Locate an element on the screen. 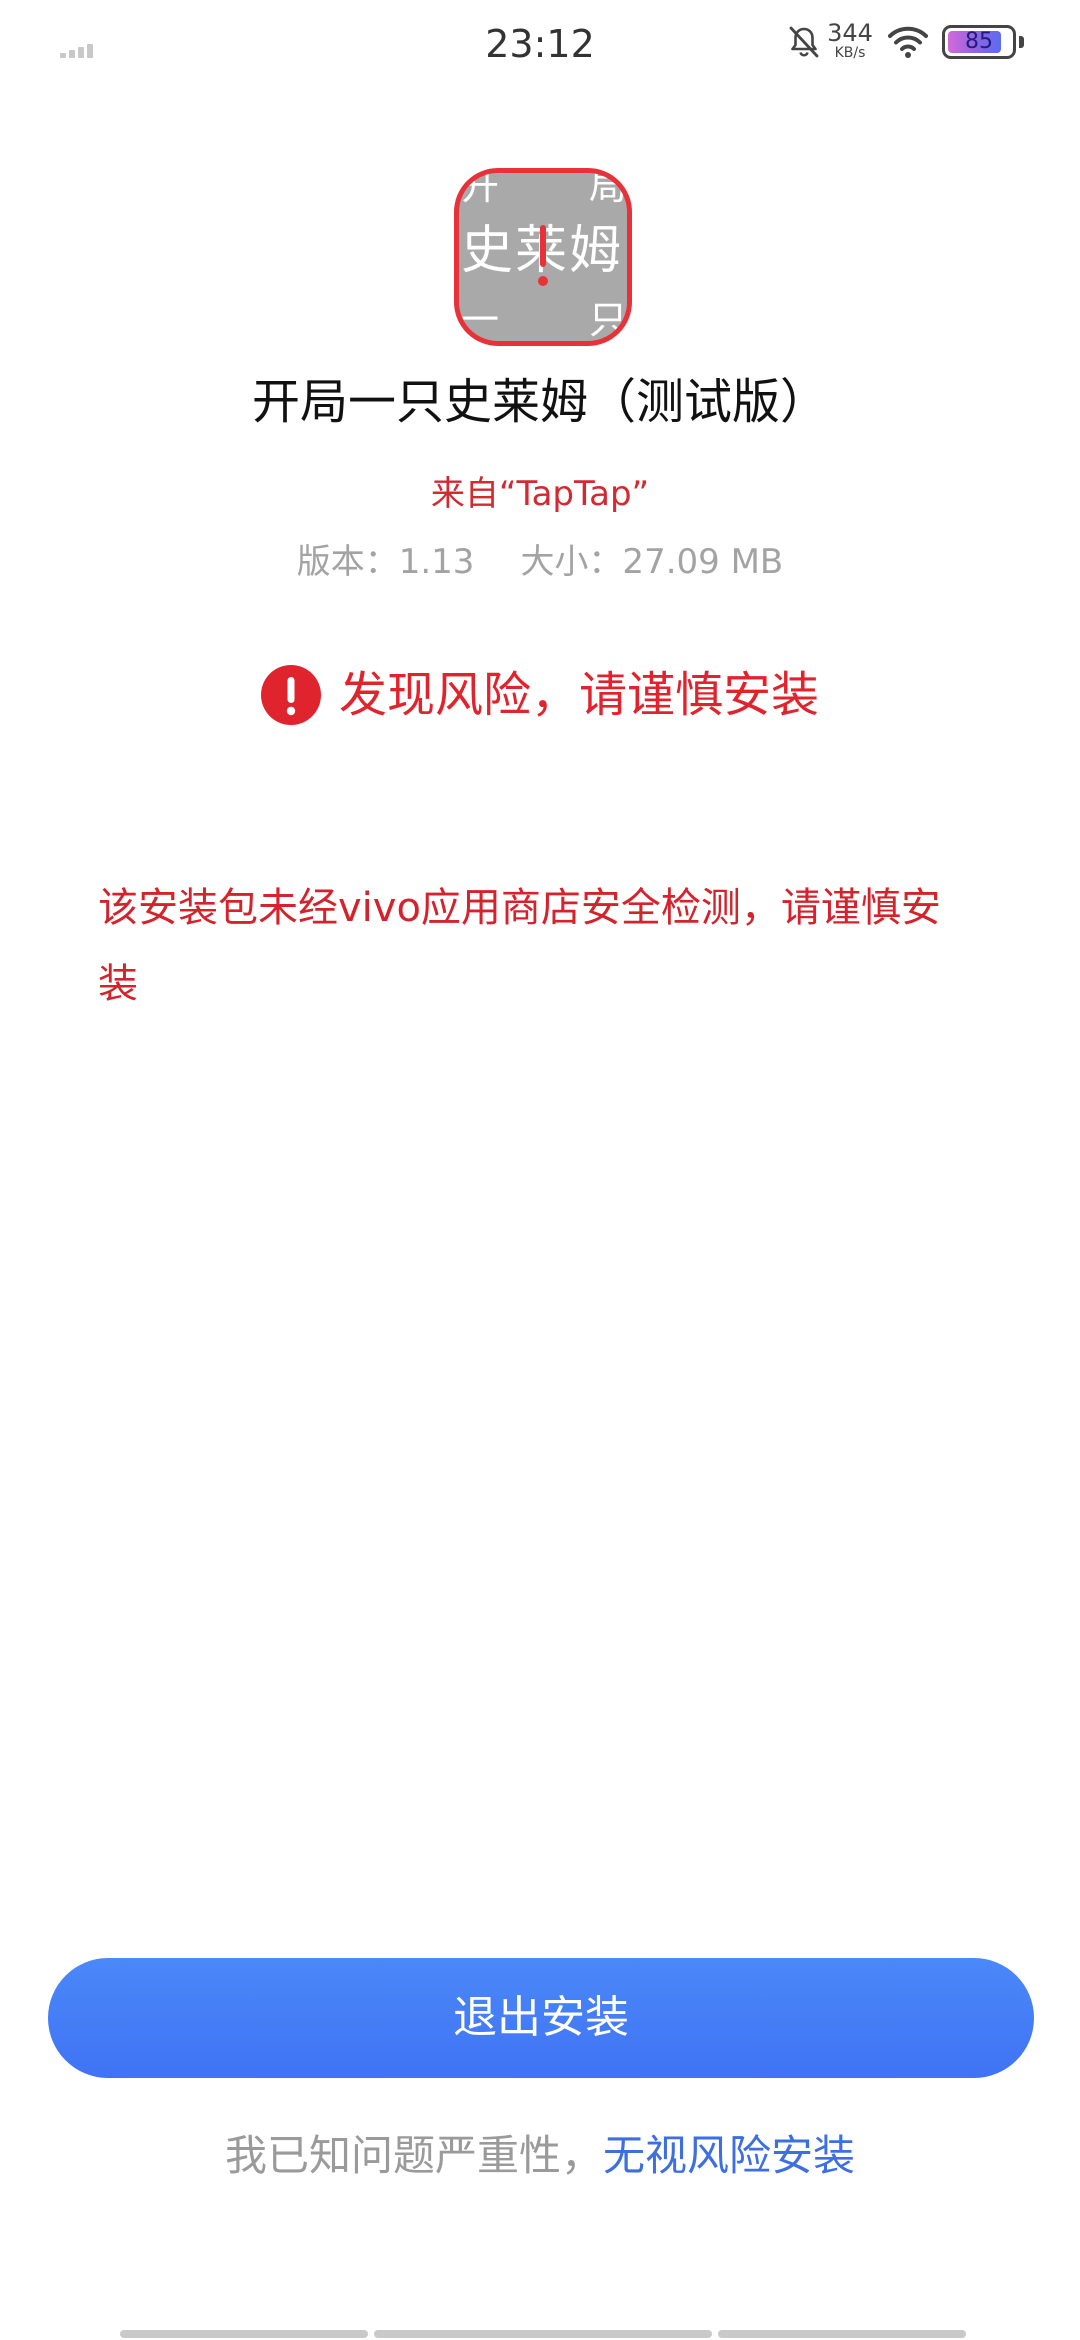  app-icon-glyph: 只 is located at coordinates (608, 320).